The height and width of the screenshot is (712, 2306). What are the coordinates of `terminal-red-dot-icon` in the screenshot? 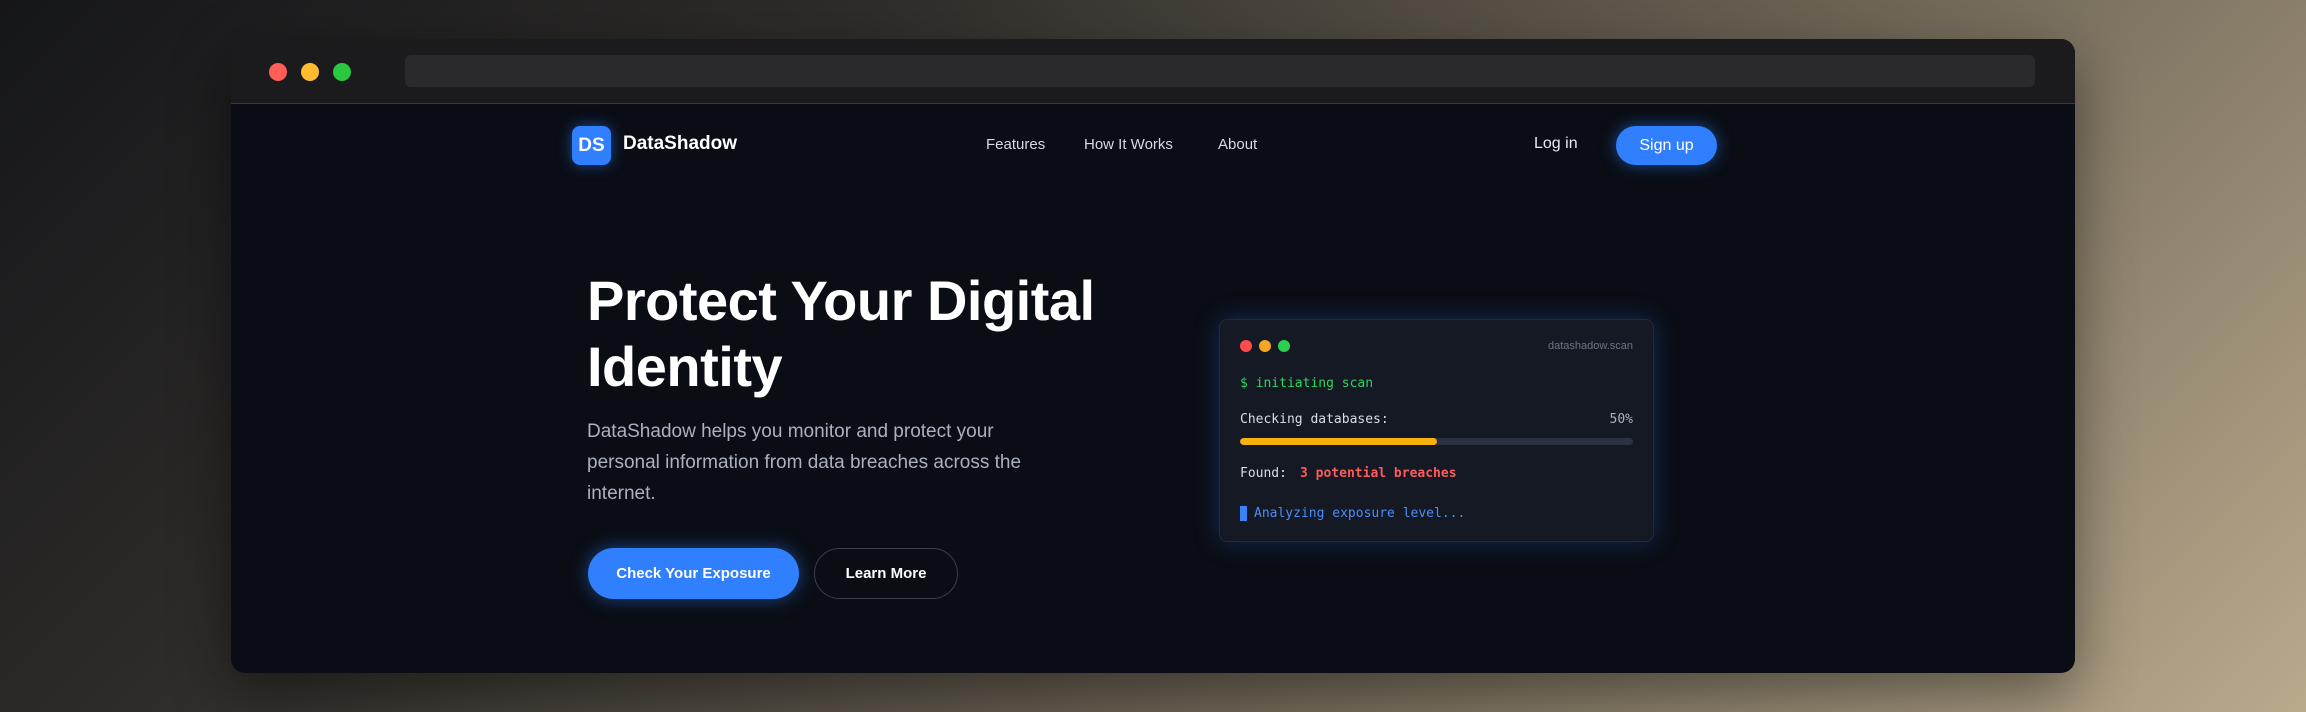 It's located at (1246, 346).